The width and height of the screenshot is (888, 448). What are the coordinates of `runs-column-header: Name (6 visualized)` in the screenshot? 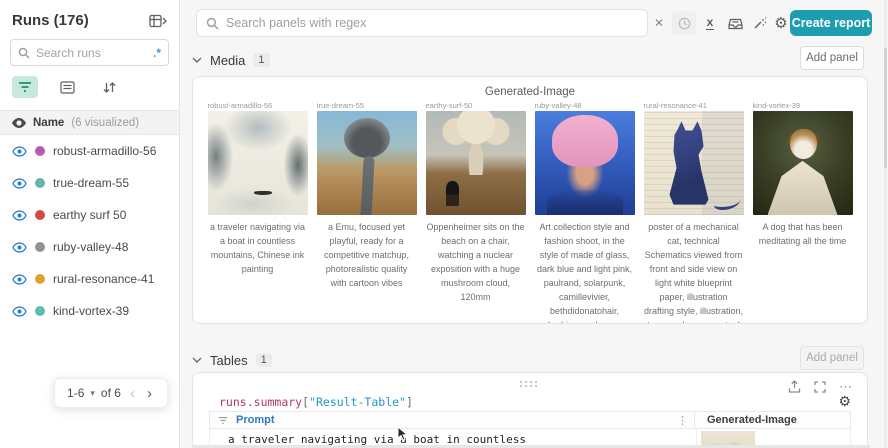 It's located at (89, 122).